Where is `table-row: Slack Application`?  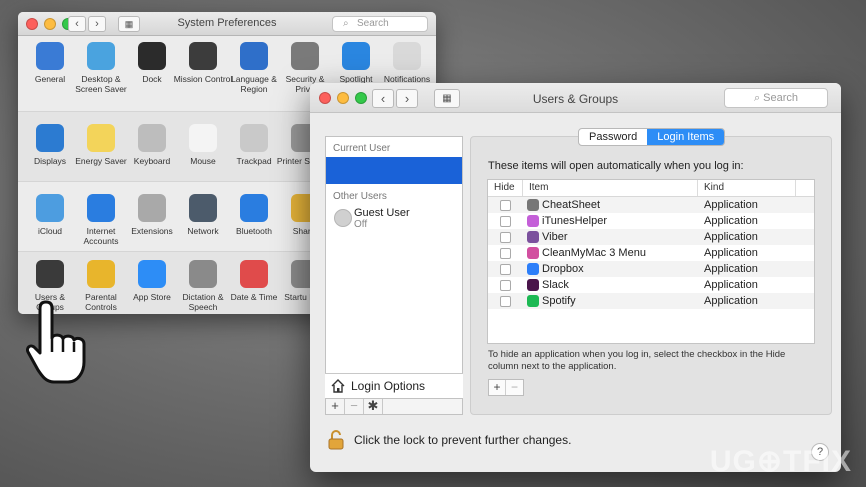
table-row: Slack Application is located at coordinates (651, 285).